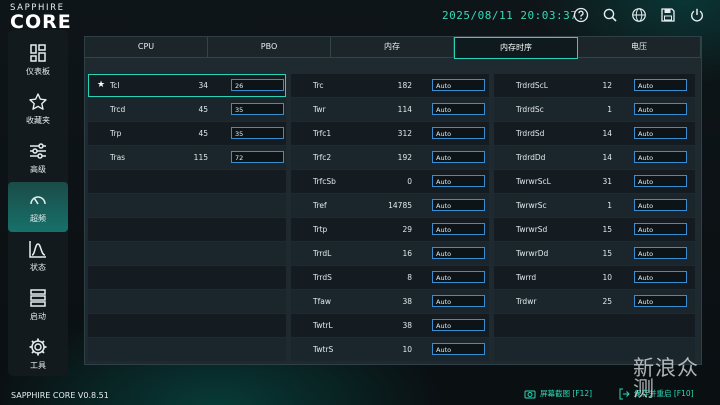 The width and height of the screenshot is (720, 405). Describe the element at coordinates (639, 47) in the screenshot. I see `tab-voltage: 电压` at that location.